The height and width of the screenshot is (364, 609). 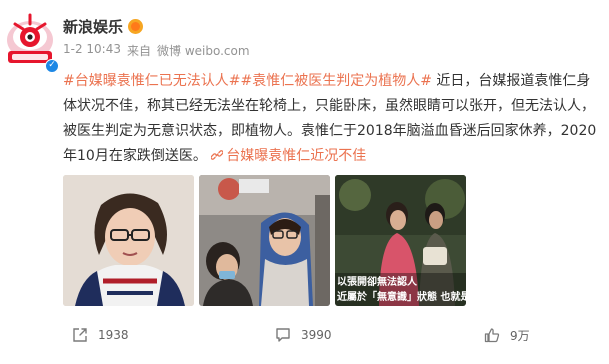 What do you see at coordinates (401, 297) in the screenshot?
I see `image-caption-2: 近屬於「無意識」狀態 也就是` at bounding box center [401, 297].